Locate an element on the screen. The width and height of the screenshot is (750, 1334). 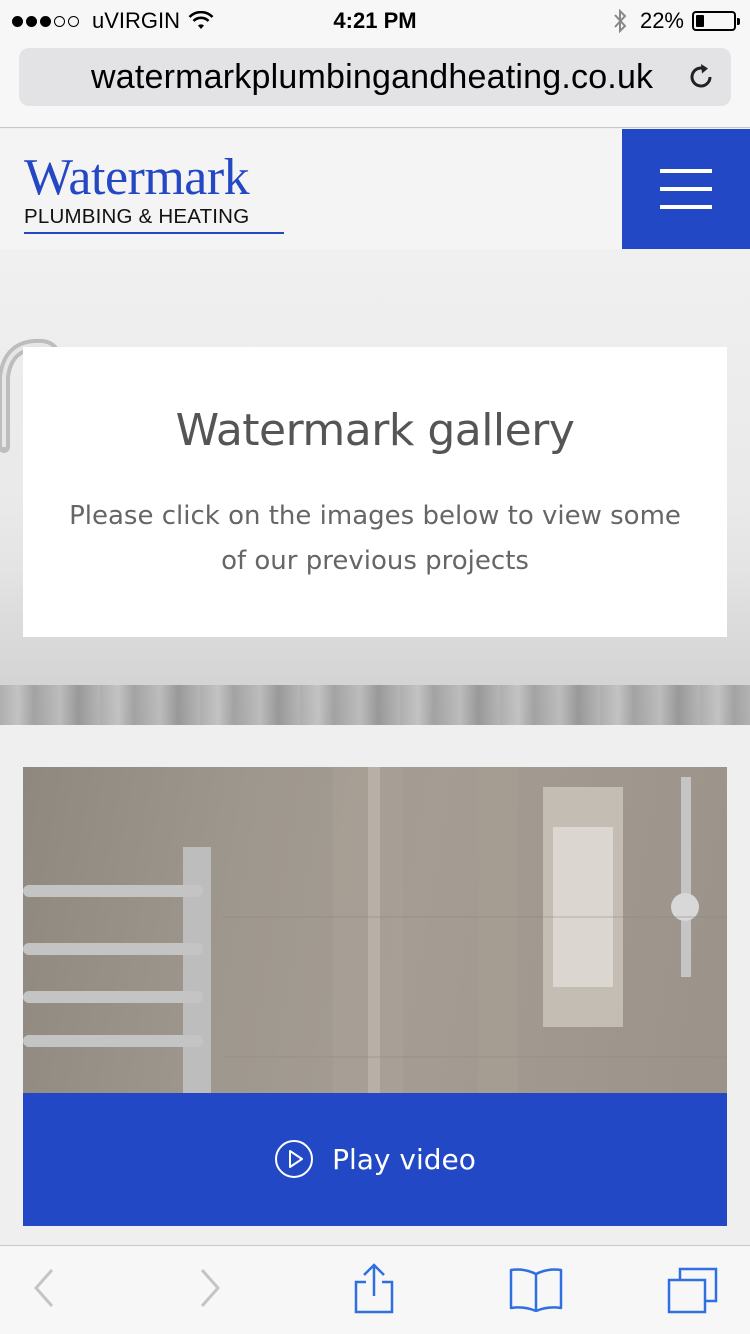
url-text: watermarkplumbingandheating.co.uk is located at coordinates (372, 77).